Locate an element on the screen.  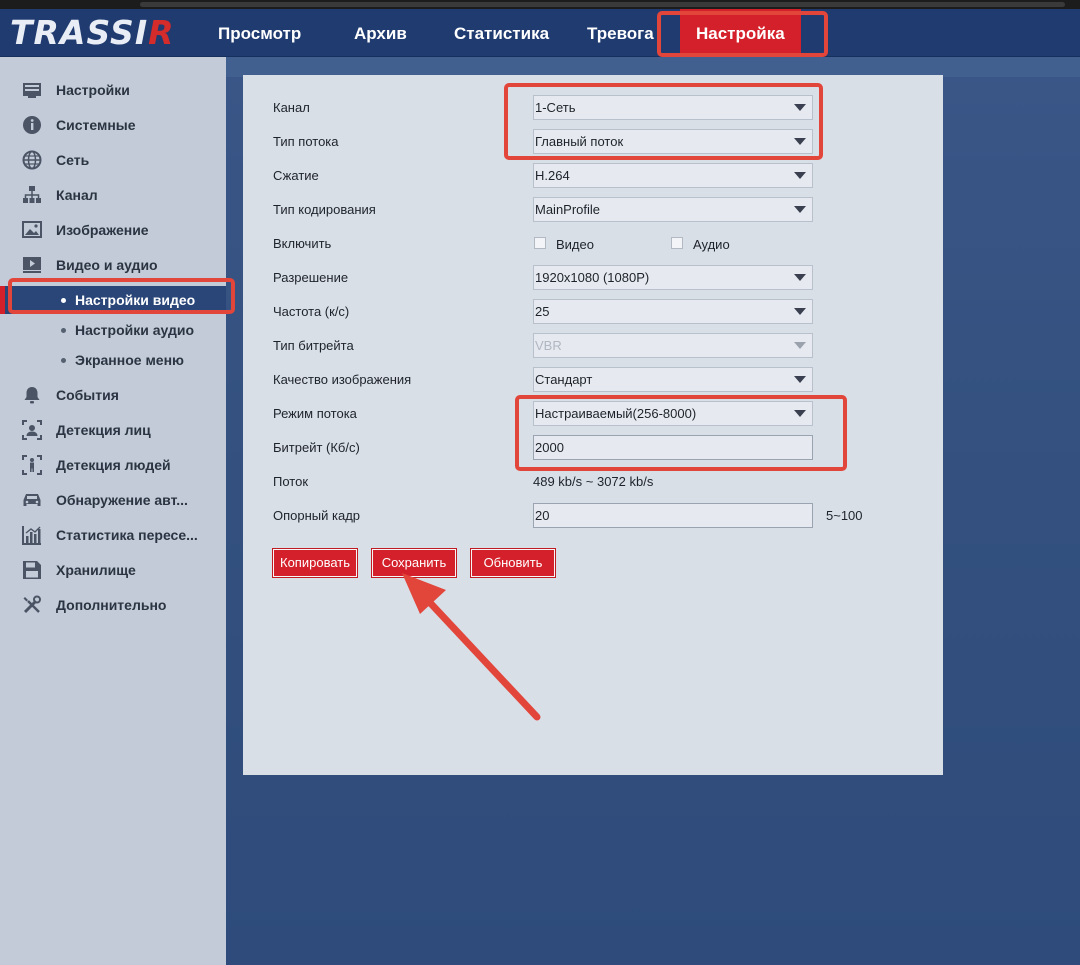
annotation-arrow-icon is located at coordinates (471, 647).